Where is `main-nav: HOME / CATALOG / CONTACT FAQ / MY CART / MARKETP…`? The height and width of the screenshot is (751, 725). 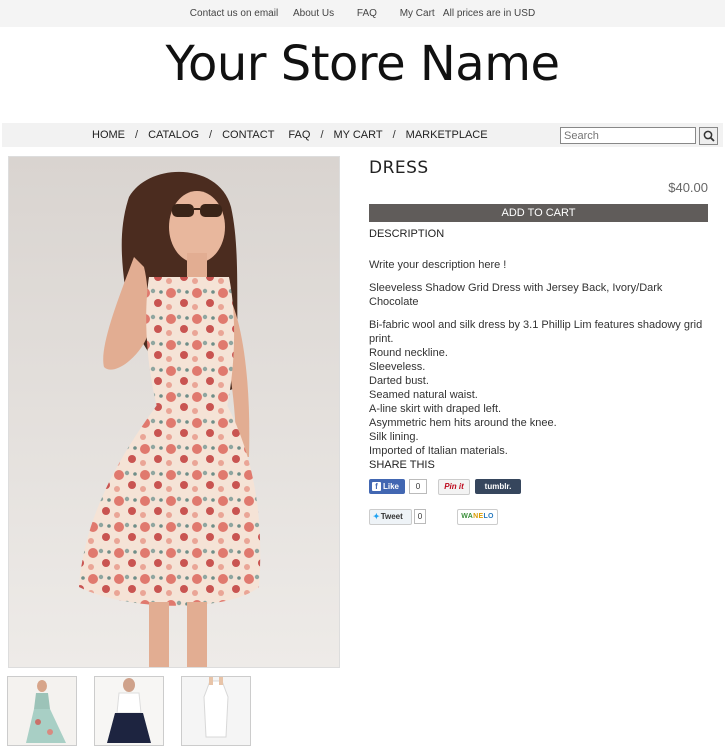
main-nav: HOME / CATALOG / CONTACT FAQ / MY CART / MARKETP… is located at coordinates (290, 135).